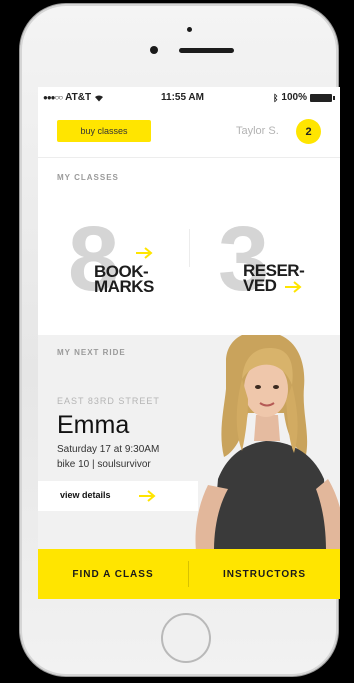 The image size is (354, 683). Describe the element at coordinates (264, 247) in the screenshot. I see `reserved-stat: 3 RESER- VED` at that location.